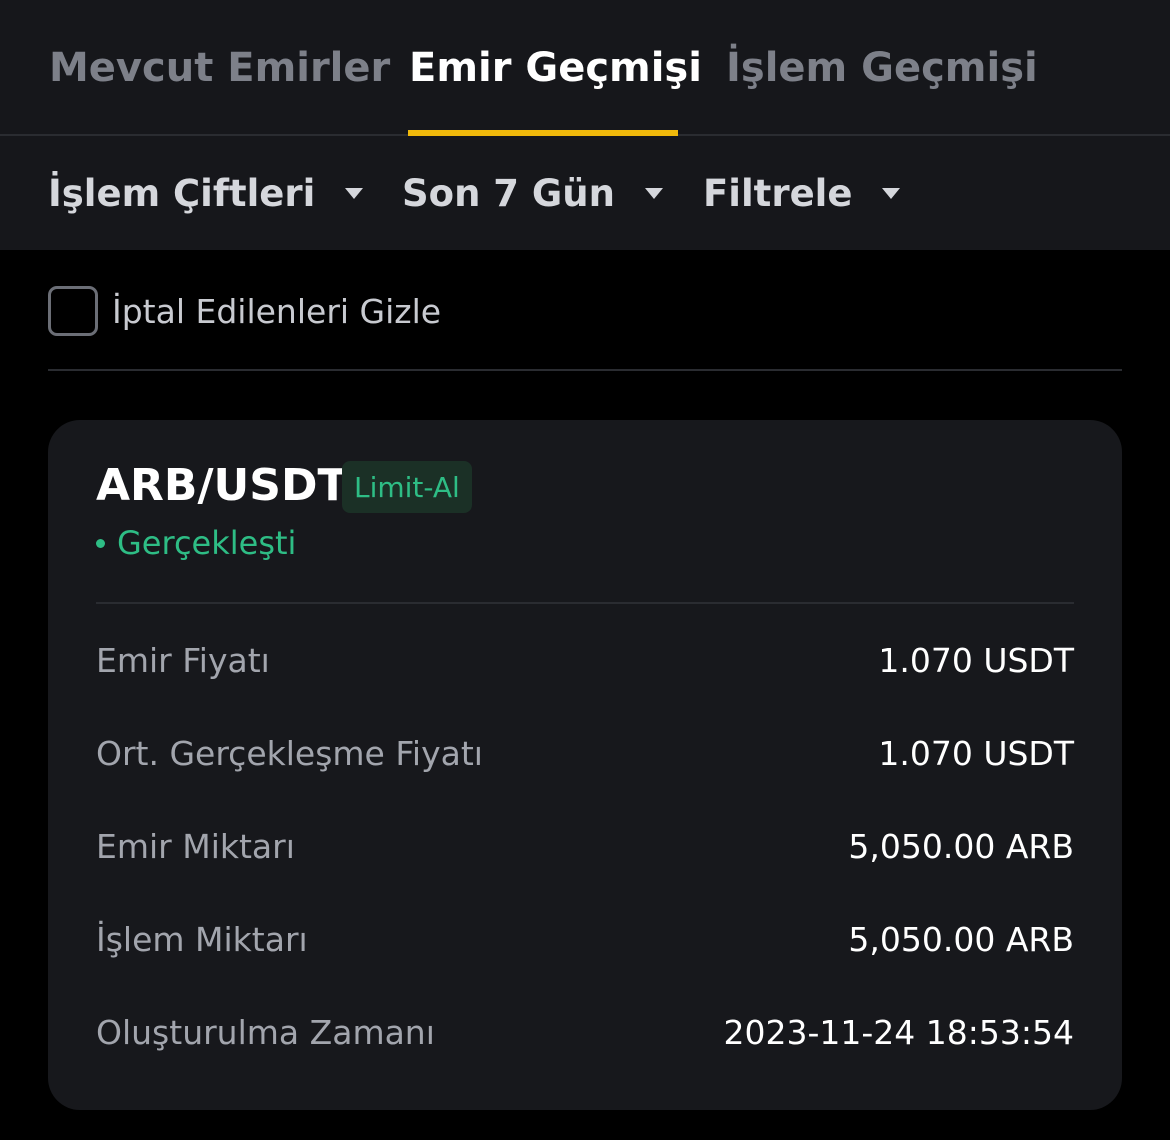  Describe the element at coordinates (265, 1032) in the screenshot. I see `detail-label: Oluşturulma Zamanı` at that location.